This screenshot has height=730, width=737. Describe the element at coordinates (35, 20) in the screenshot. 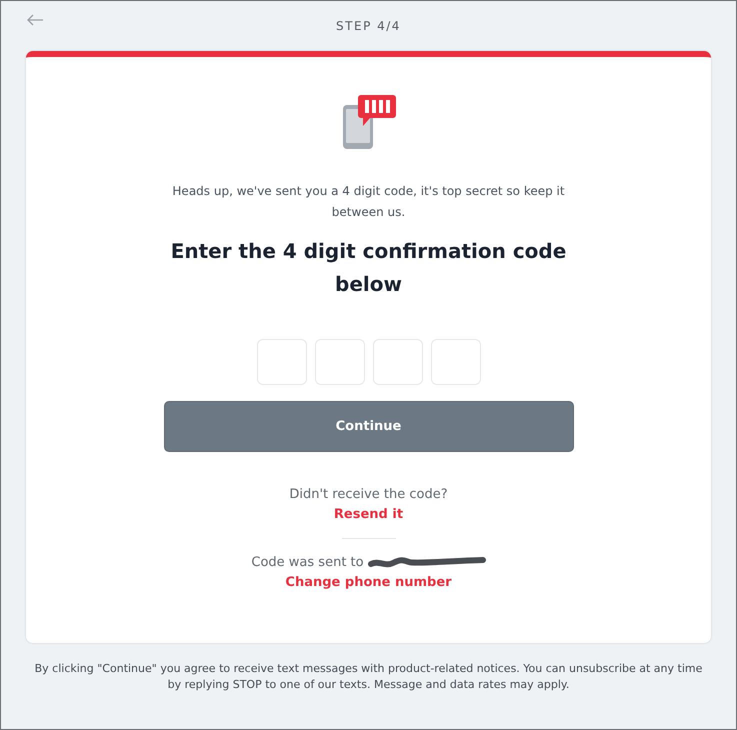

I see `back-arrow-icon` at that location.